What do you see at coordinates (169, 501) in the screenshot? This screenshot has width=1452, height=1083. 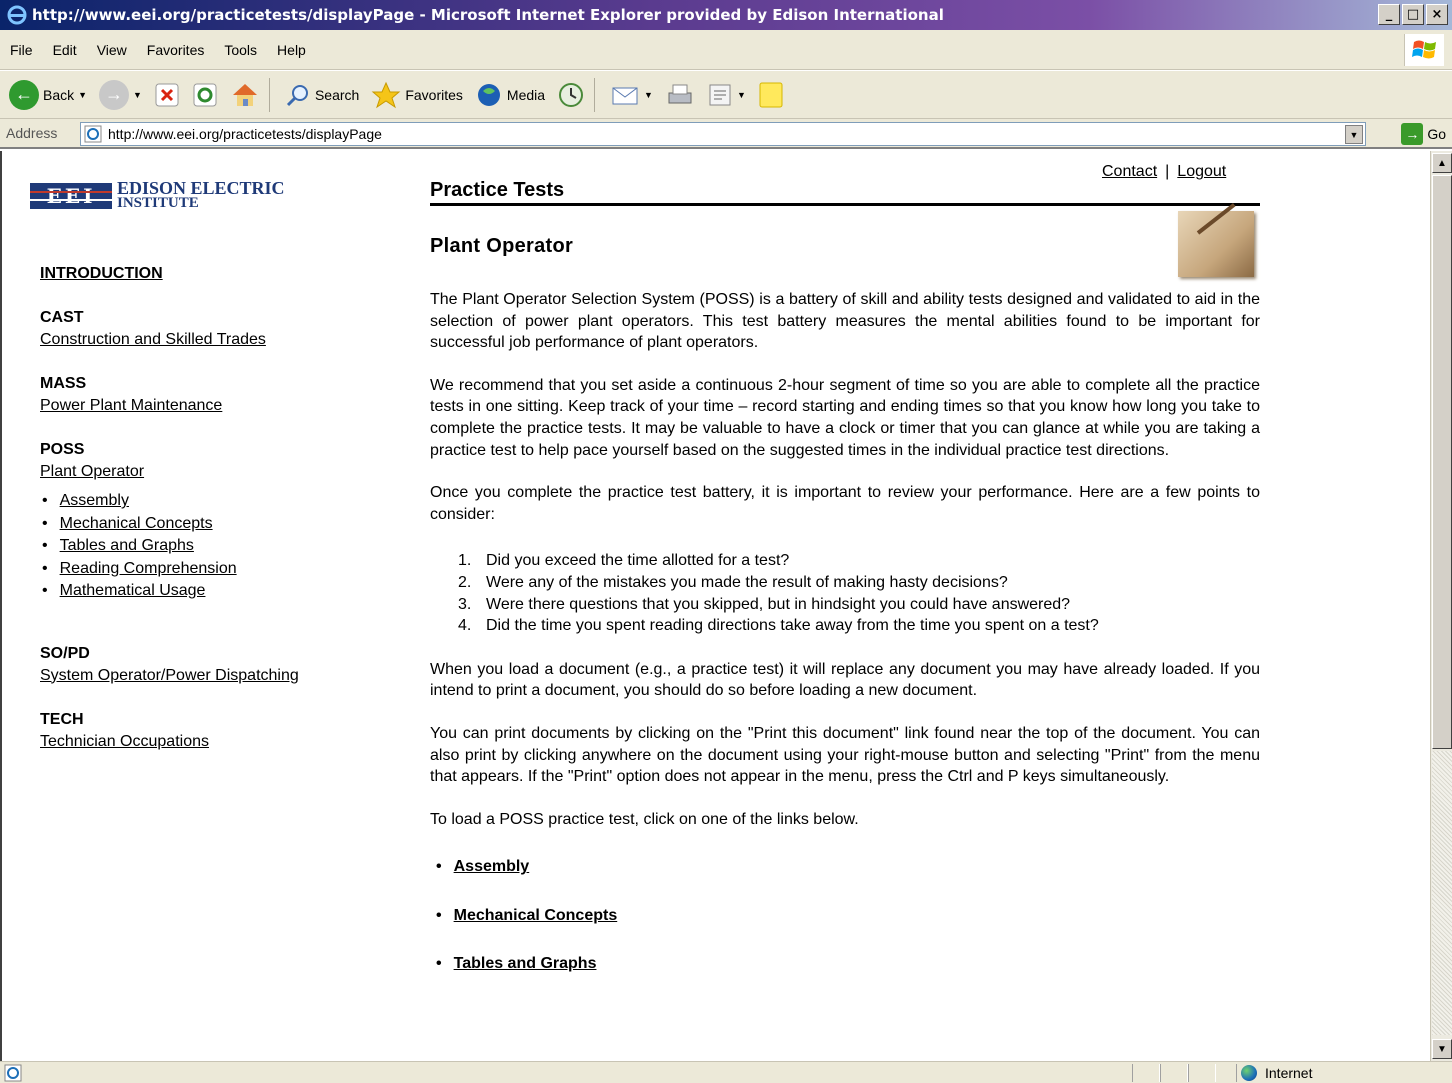 I see `list-item: Assembly` at bounding box center [169, 501].